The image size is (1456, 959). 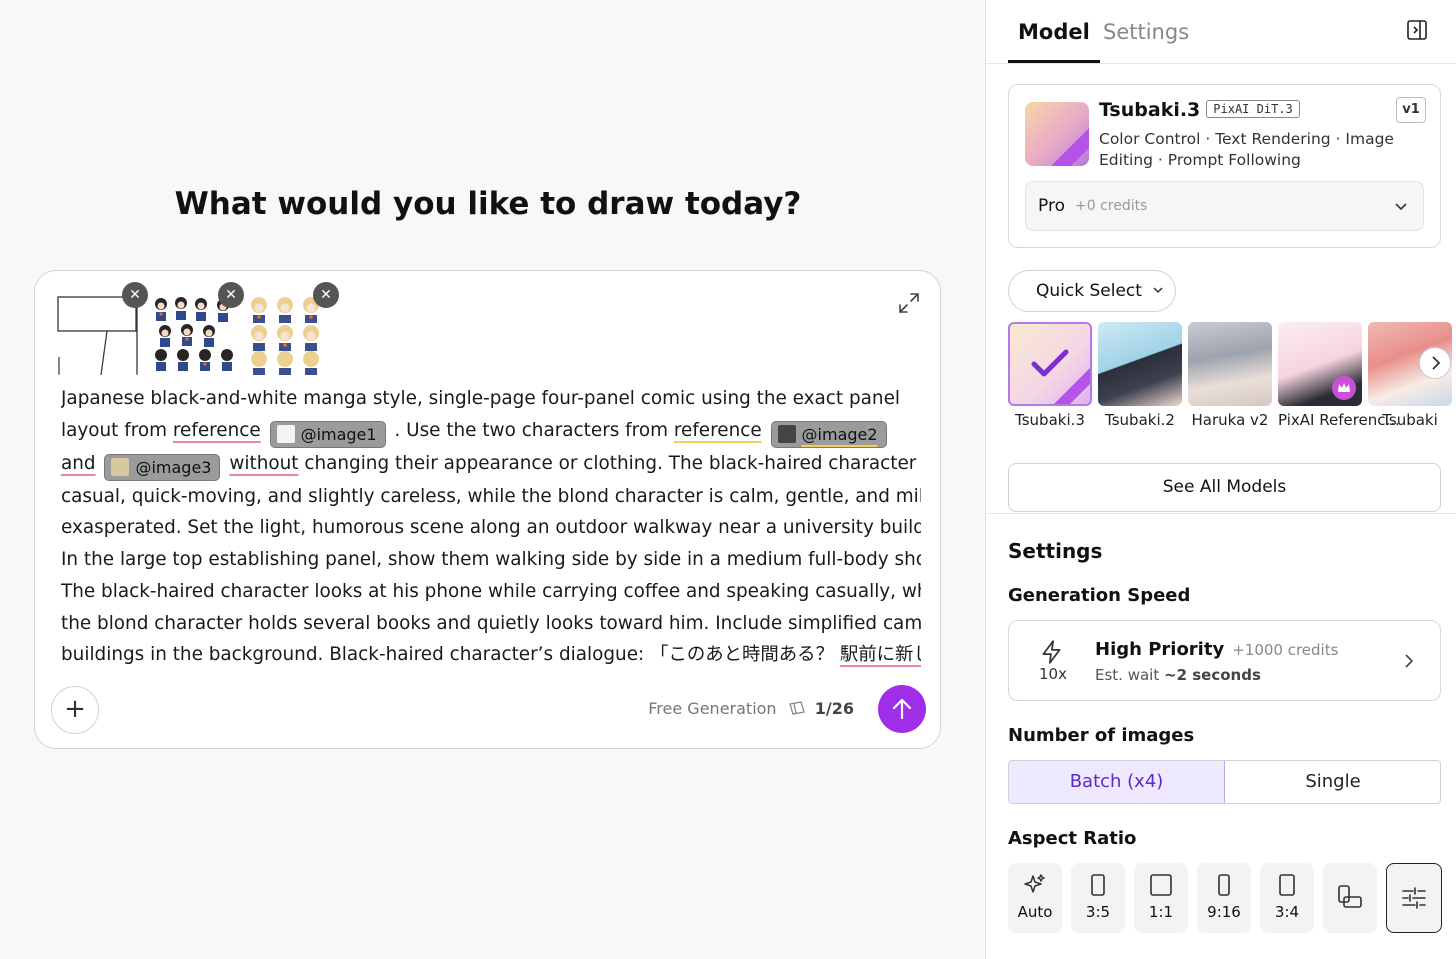 I want to click on model-name-text: Tsubaki.3, so click(x=1150, y=110).